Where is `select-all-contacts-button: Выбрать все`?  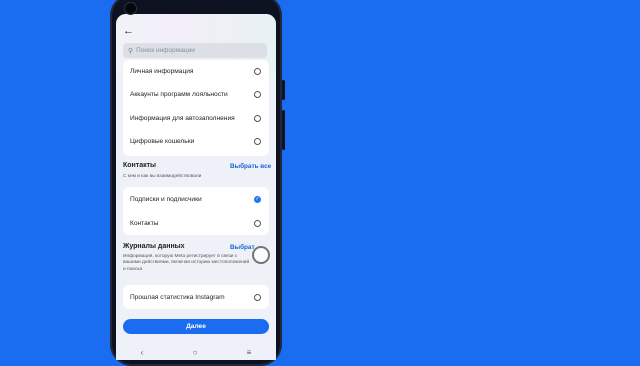
select-all-contacts-button: Выбрать все is located at coordinates (250, 166).